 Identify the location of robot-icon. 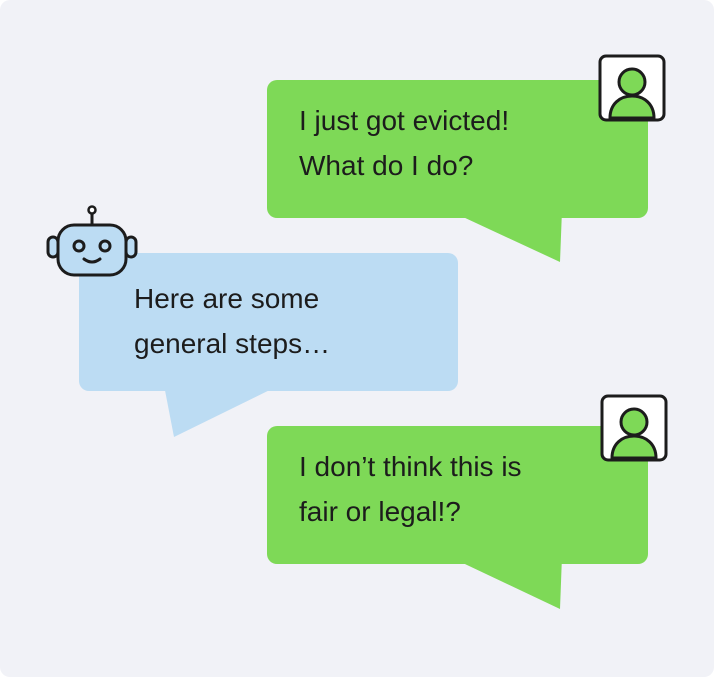
(92, 241).